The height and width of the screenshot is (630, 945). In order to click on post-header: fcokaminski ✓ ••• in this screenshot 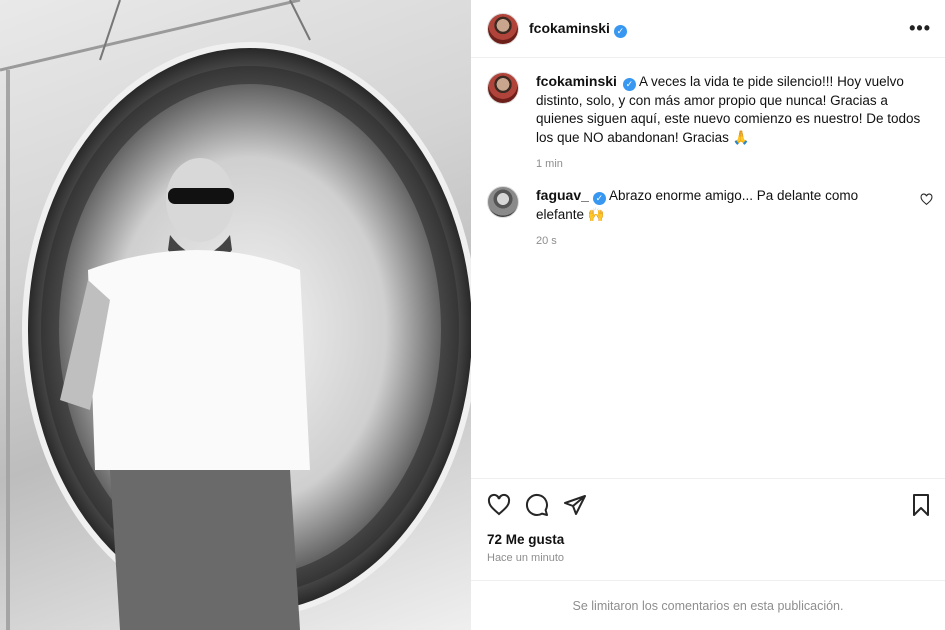, I will do `click(708, 29)`.